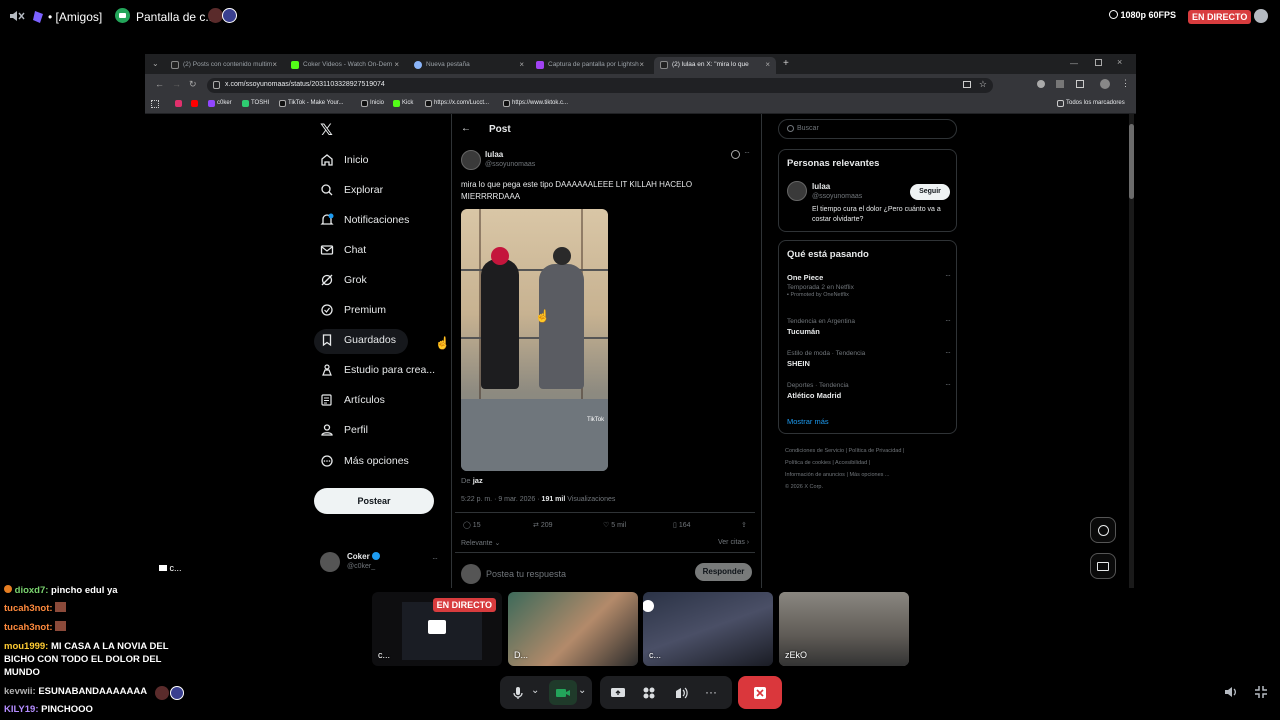  What do you see at coordinates (343, 250) in the screenshot?
I see `nav-chat: Chat` at bounding box center [343, 250].